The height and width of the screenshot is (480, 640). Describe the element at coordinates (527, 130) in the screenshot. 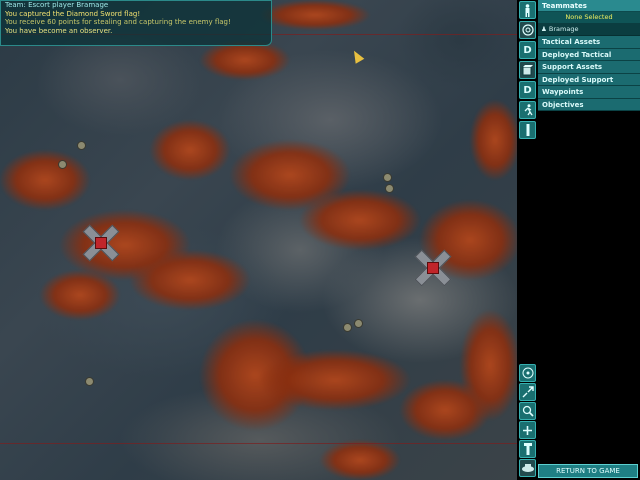

I see `beacon-icon` at that location.